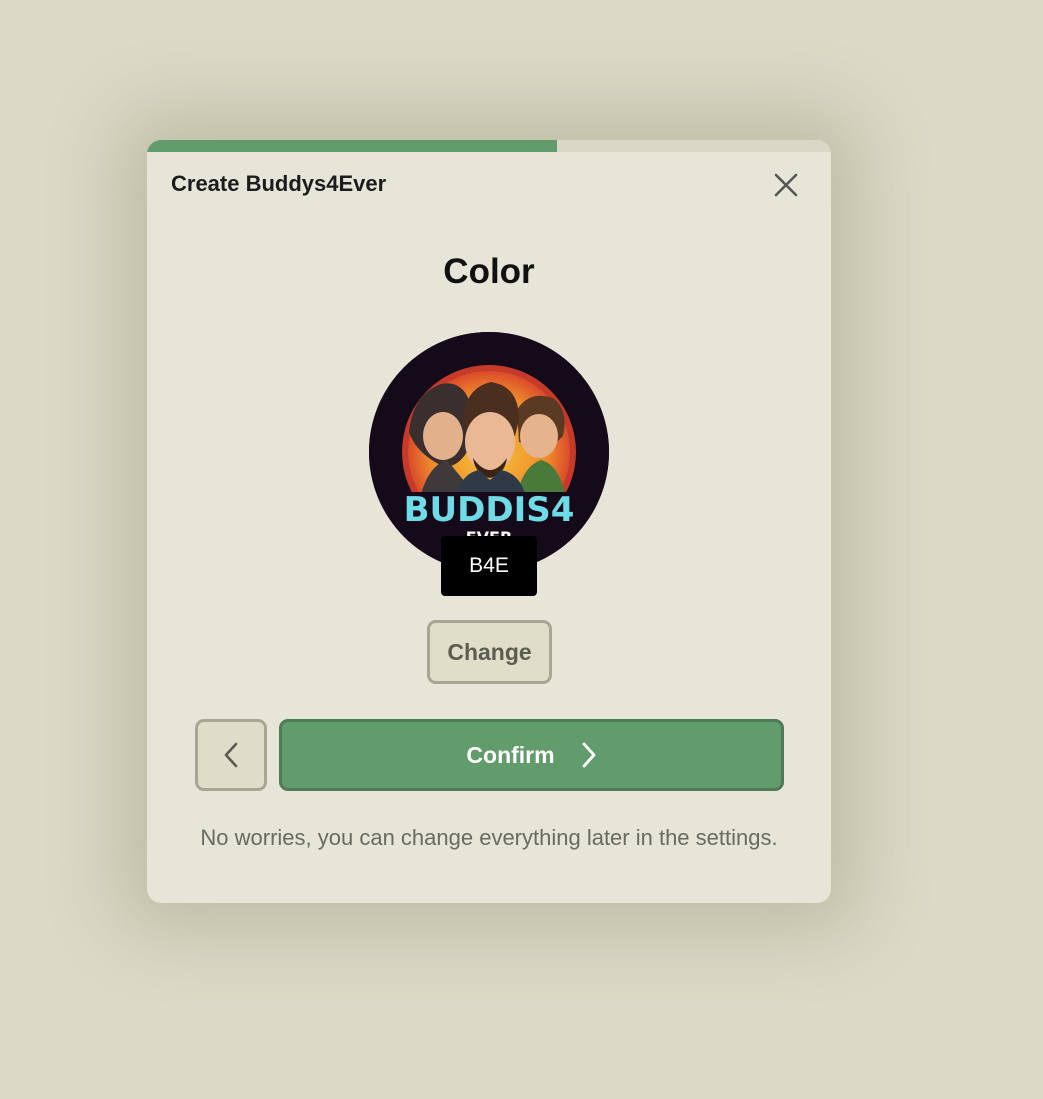  I want to click on confirm-label: Confirm, so click(510, 754).